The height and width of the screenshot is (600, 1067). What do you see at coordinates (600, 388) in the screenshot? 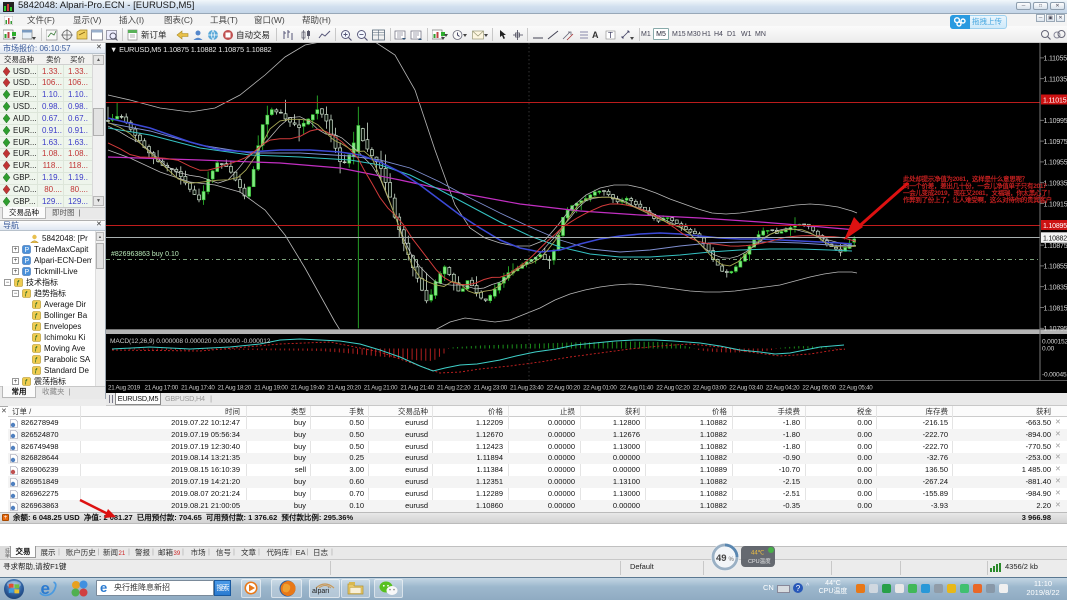
I see `svg-text: 22 Aug 01:00` at bounding box center [600, 388].